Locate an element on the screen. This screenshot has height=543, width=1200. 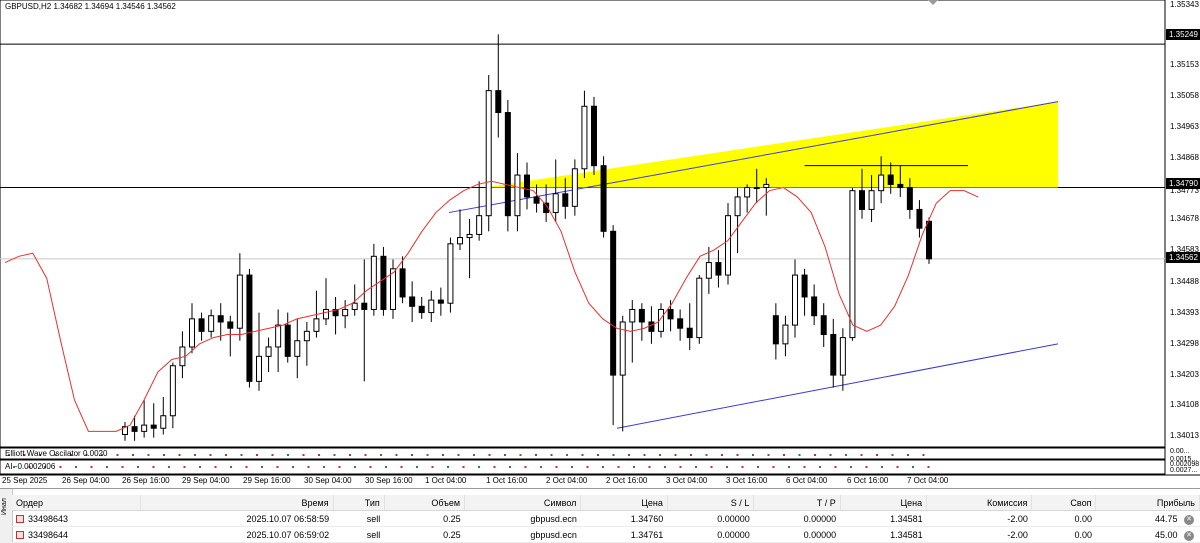
col-tp: T / P is located at coordinates (797, 503).